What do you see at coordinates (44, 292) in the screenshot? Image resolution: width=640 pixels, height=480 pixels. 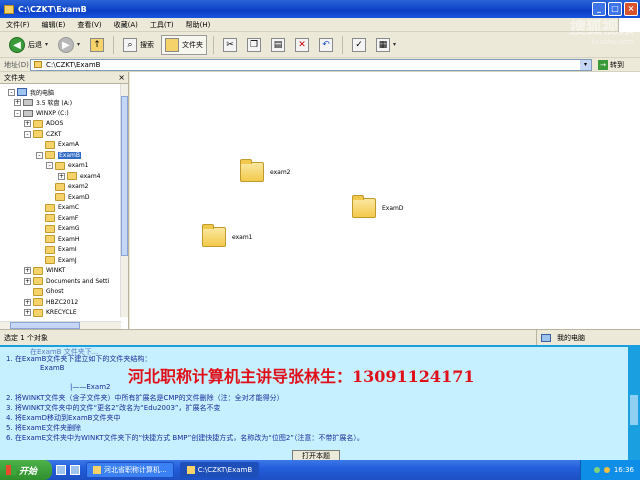 I see `tree-item: Ghost` at bounding box center [44, 292].